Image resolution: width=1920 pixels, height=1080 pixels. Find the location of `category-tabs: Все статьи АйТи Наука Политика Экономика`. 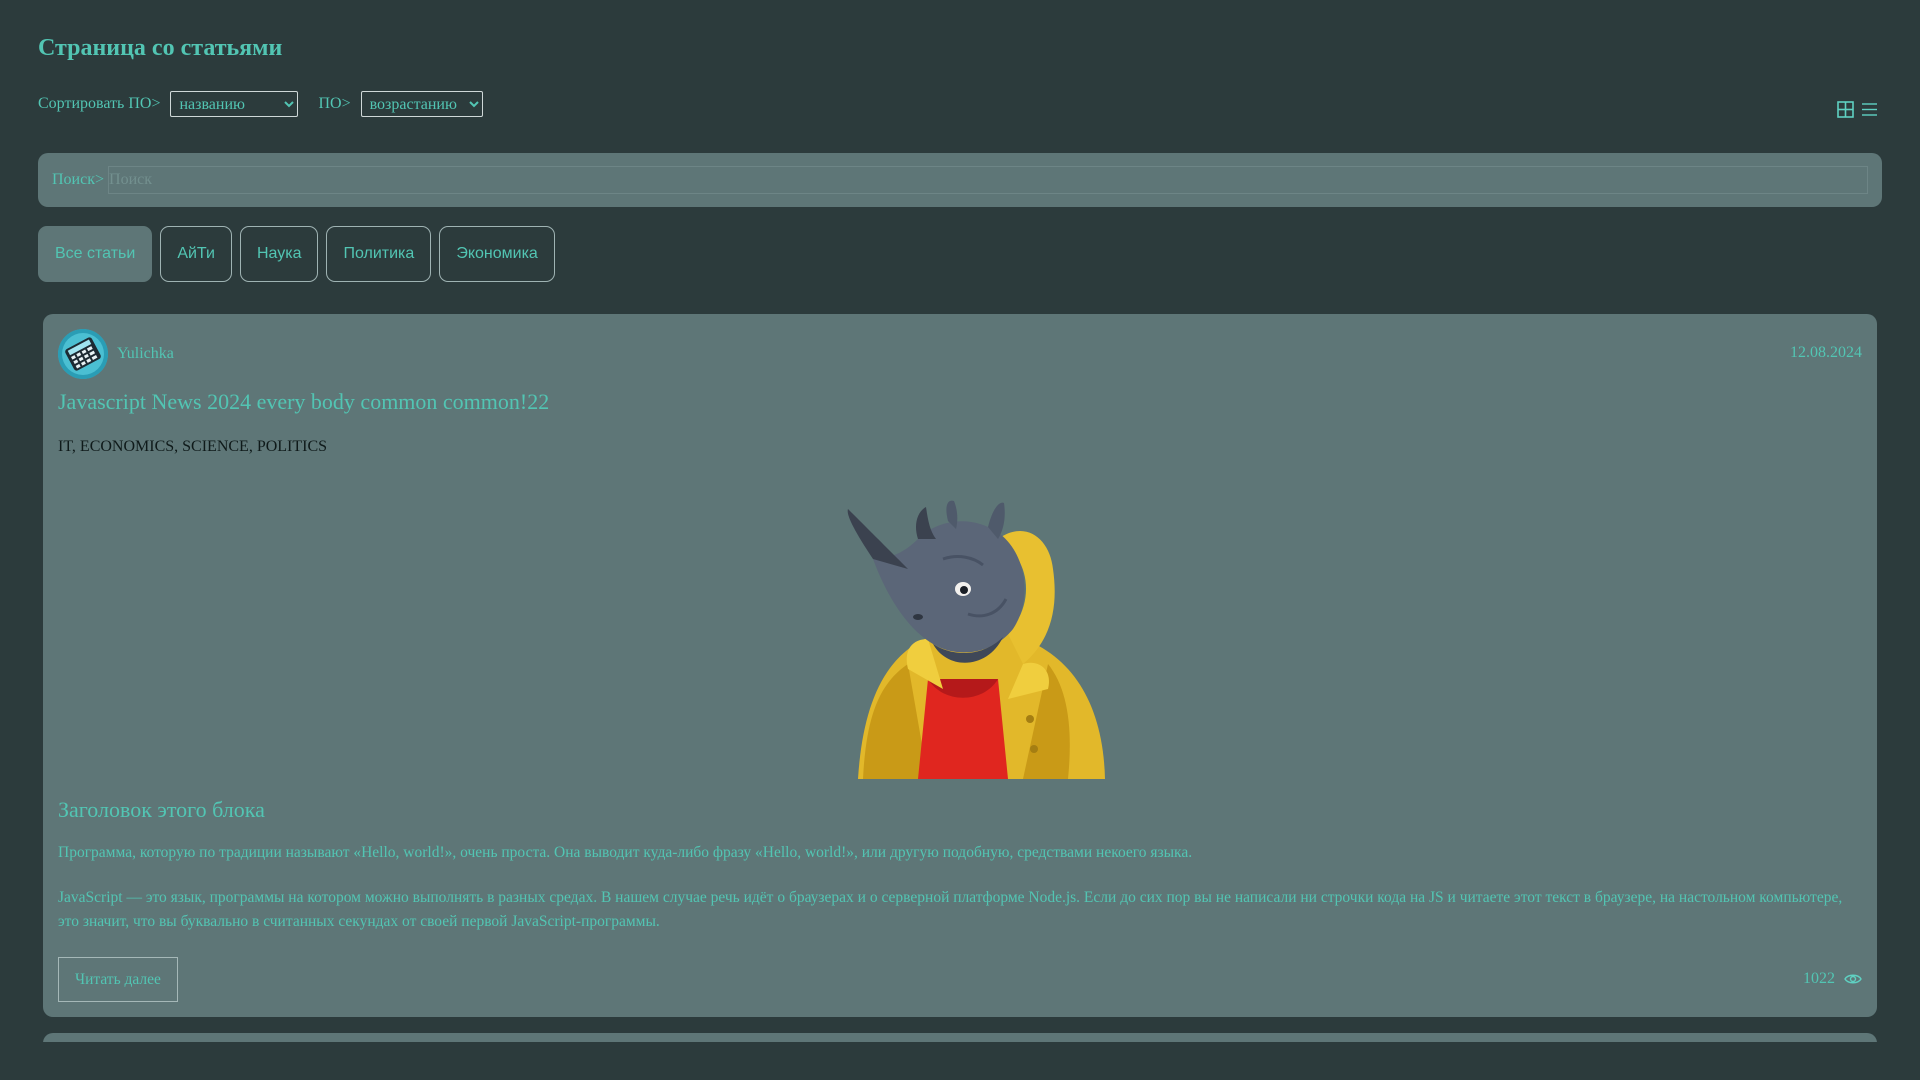

category-tabs: Все статьи АйТи Наука Политика Экономика is located at coordinates (296, 254).